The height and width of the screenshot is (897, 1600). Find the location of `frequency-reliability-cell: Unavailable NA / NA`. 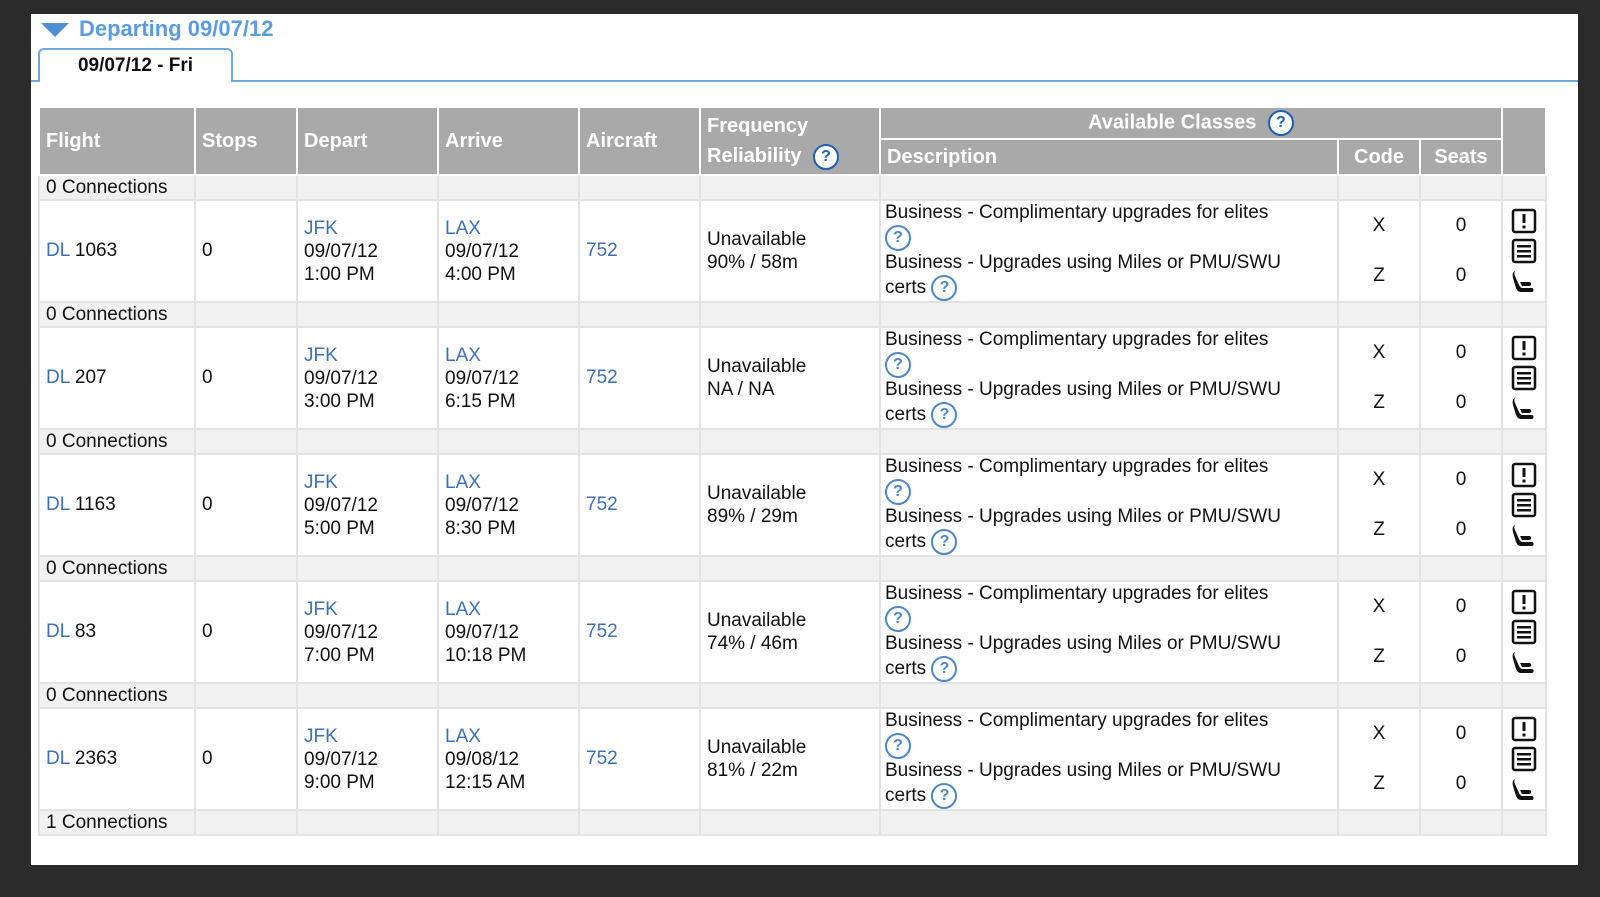

frequency-reliability-cell: Unavailable NA / NA is located at coordinates (790, 378).